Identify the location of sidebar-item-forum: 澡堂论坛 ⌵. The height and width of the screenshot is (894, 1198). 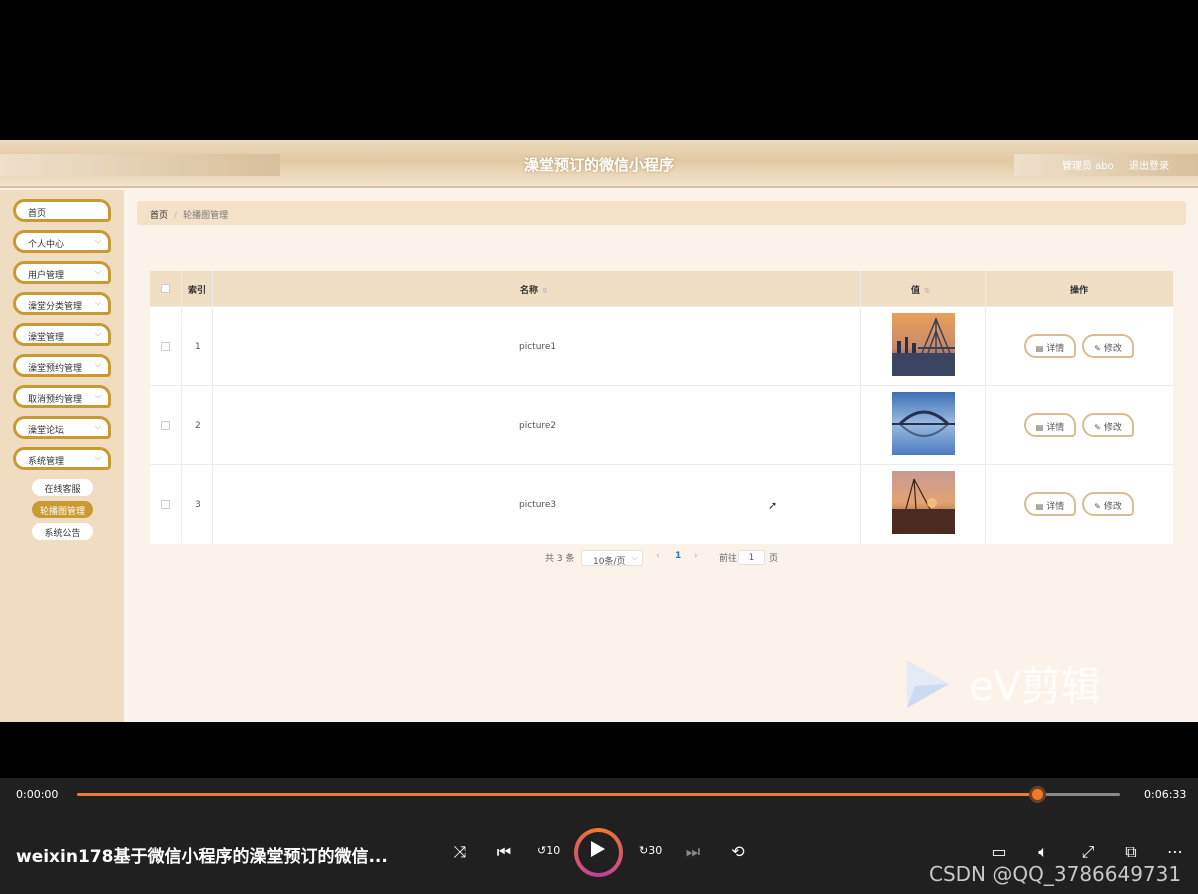
(62, 427).